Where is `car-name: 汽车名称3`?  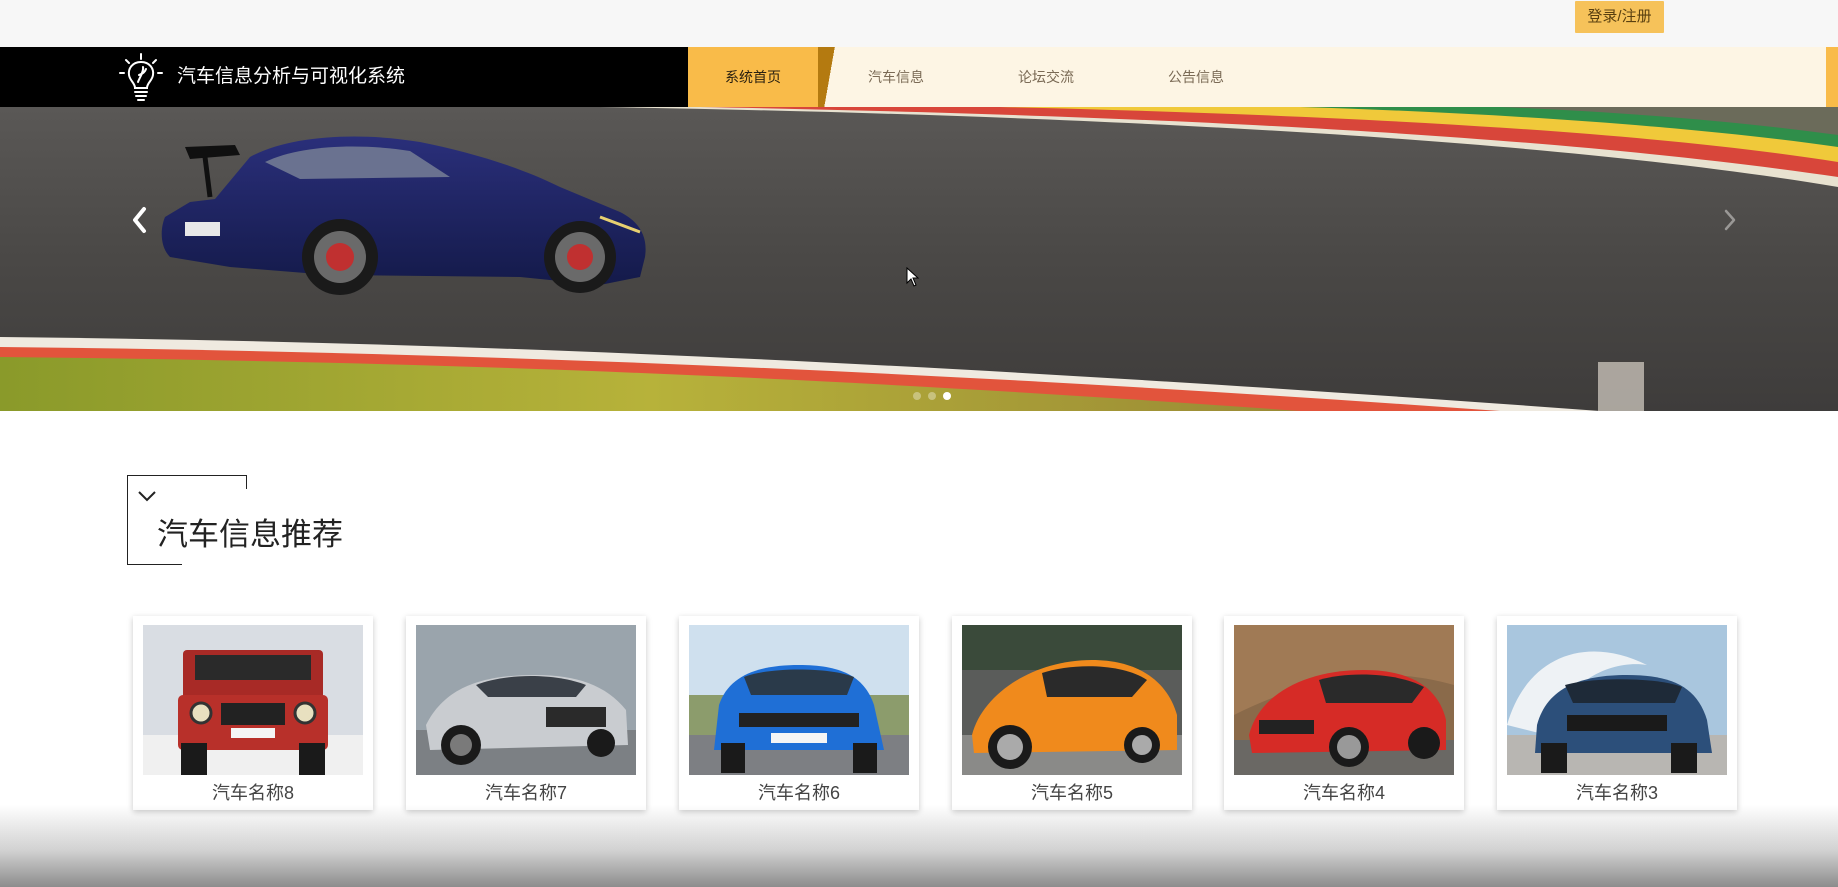
car-name: 汽车名称3 is located at coordinates (1617, 792).